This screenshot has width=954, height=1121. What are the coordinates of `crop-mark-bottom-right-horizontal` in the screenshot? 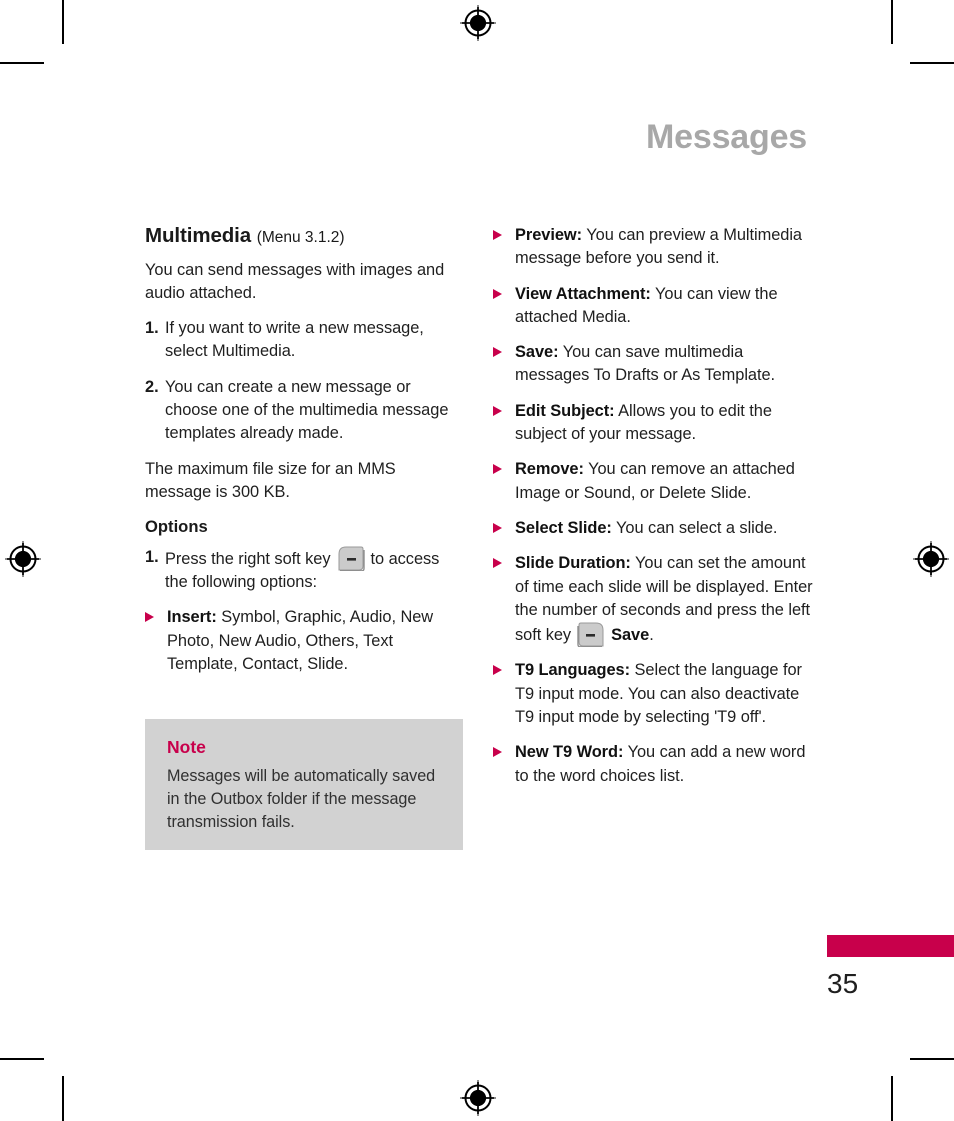 It's located at (932, 1059).